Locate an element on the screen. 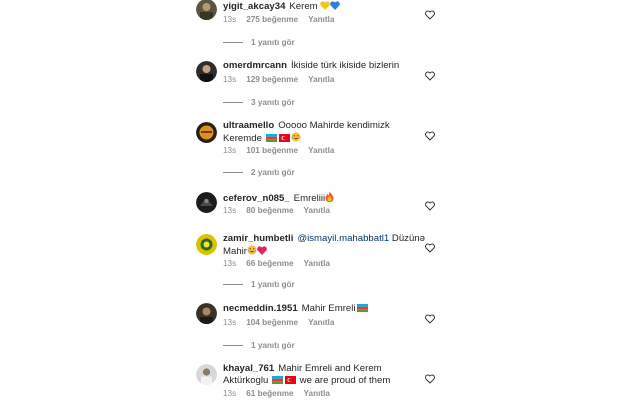  comment-text: yigit_akcay34 Kerem is located at coordinates (324, 7).